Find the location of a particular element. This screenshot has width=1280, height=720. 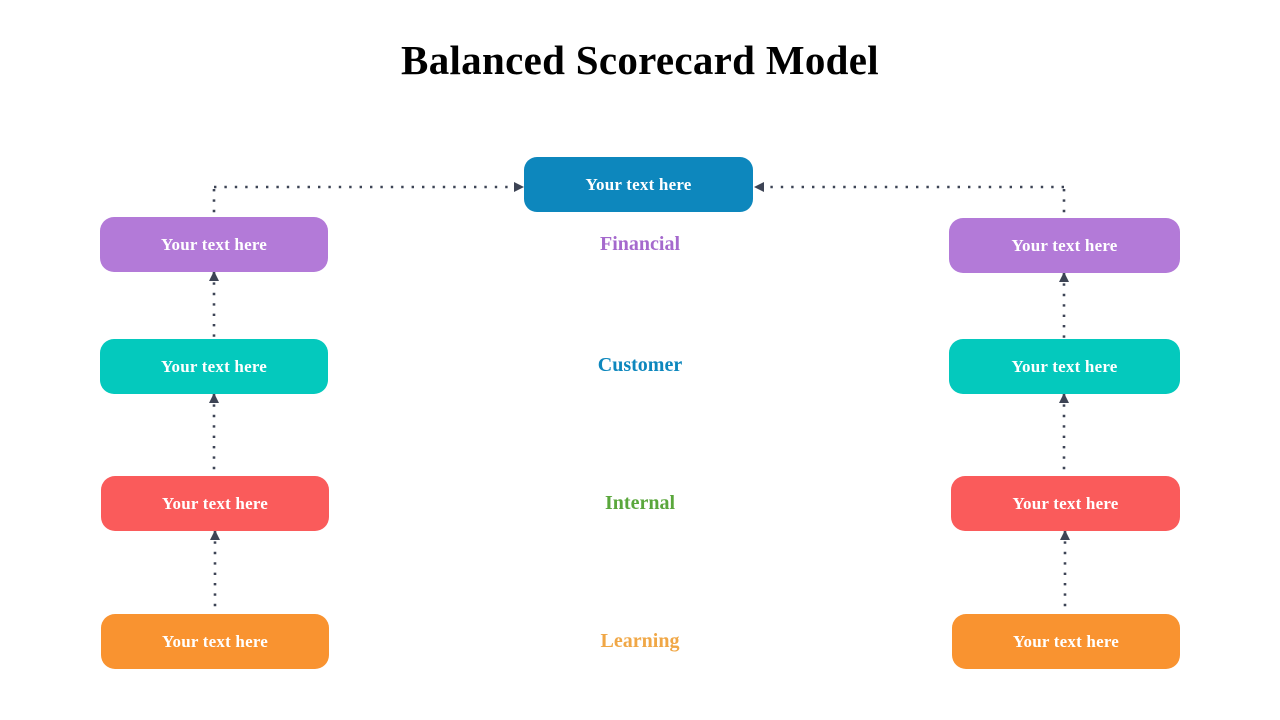

left-card-learning-label: Your text here is located at coordinates (215, 641).